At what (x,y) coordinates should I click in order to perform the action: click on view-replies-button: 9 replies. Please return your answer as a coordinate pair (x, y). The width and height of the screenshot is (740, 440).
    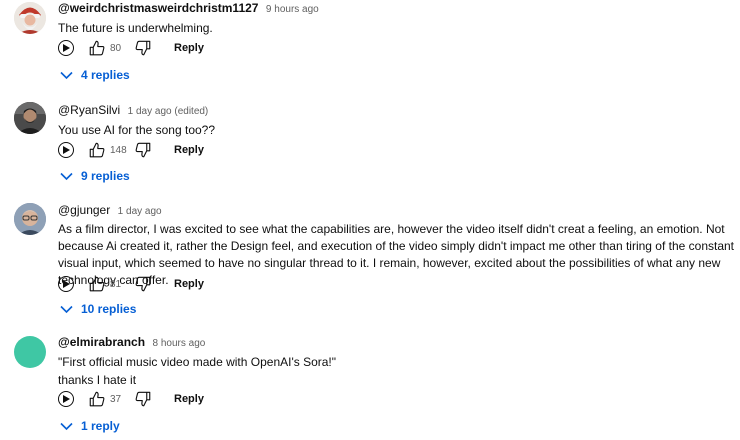
    Looking at the image, I should click on (95, 176).